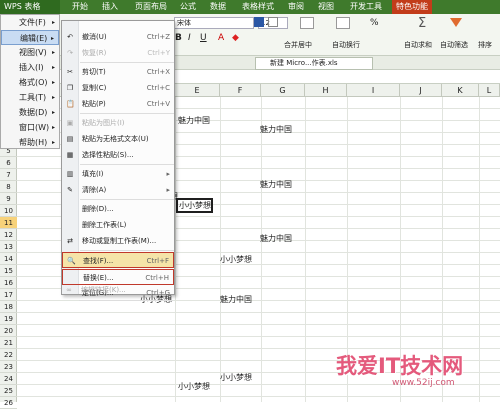 This screenshot has height=409, width=500. What do you see at coordinates (8, 355) in the screenshot?
I see `row-header: 22` at bounding box center [8, 355].